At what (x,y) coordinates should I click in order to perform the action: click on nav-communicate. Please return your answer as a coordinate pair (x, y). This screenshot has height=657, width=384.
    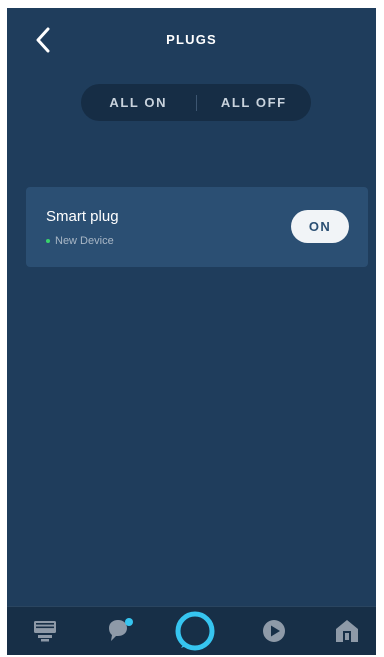
    Looking at the image, I should click on (120, 631).